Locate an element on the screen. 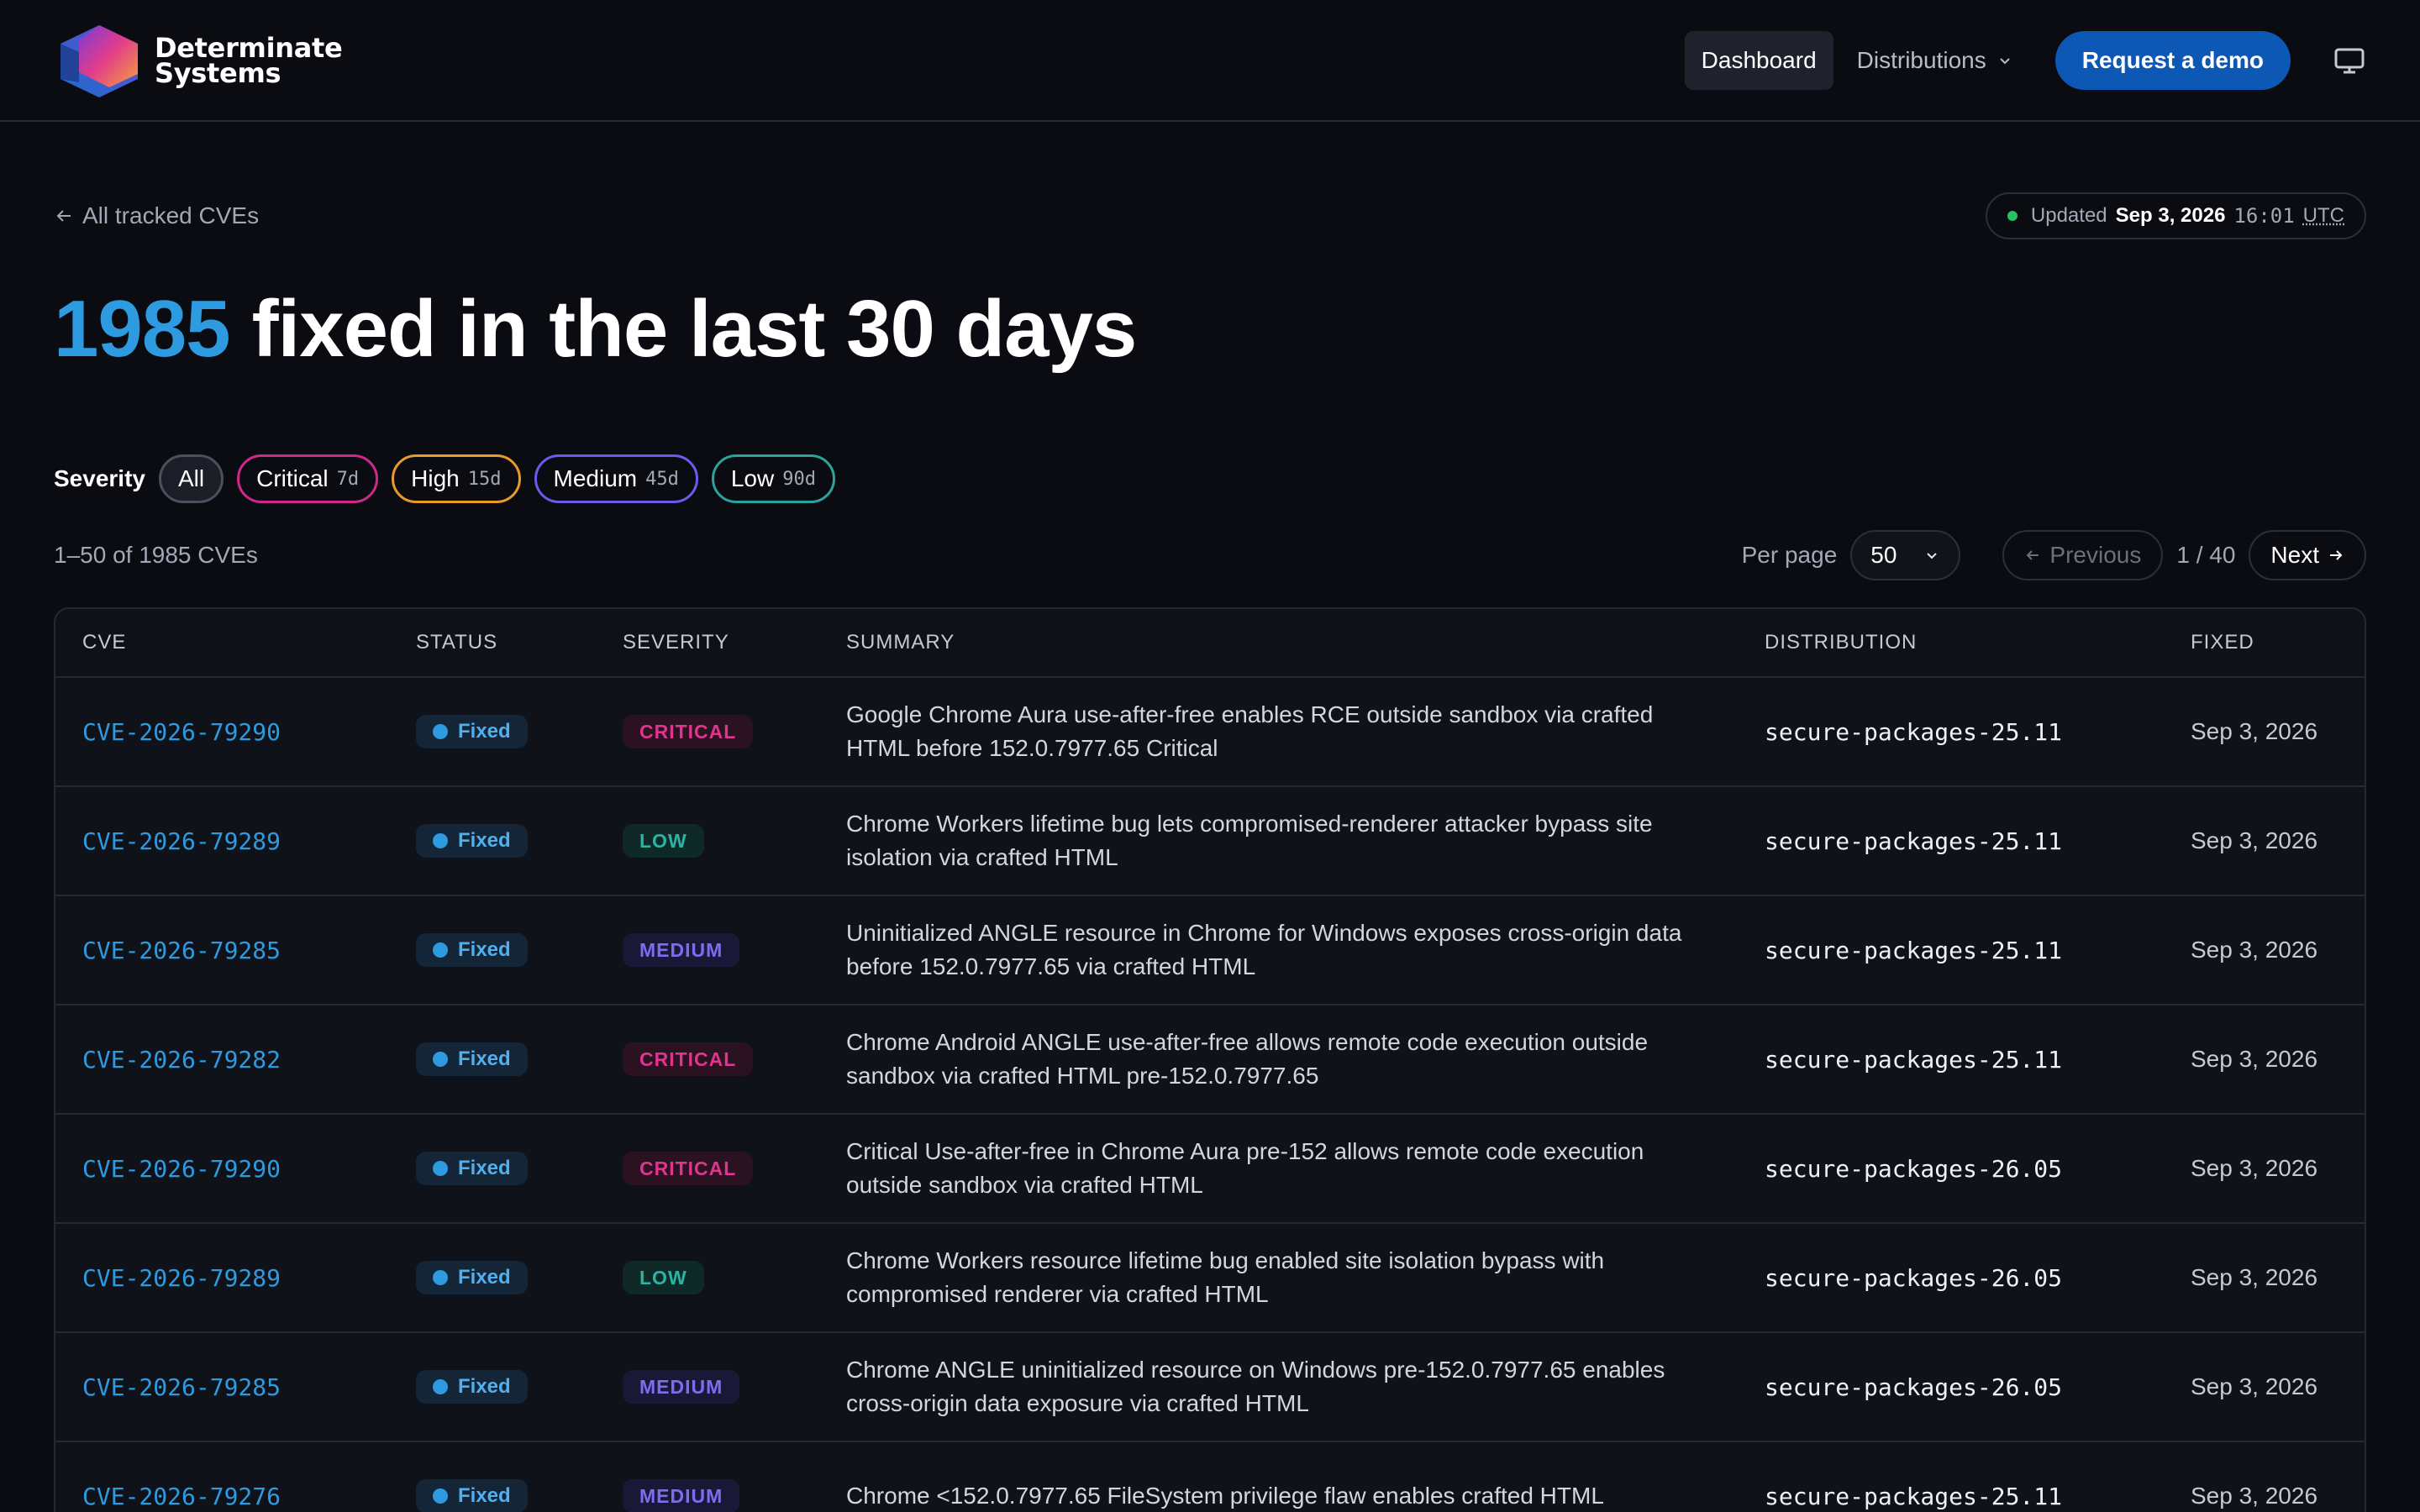 This screenshot has width=2420, height=1512. nav-dashboard: Dashboard is located at coordinates (1759, 60).